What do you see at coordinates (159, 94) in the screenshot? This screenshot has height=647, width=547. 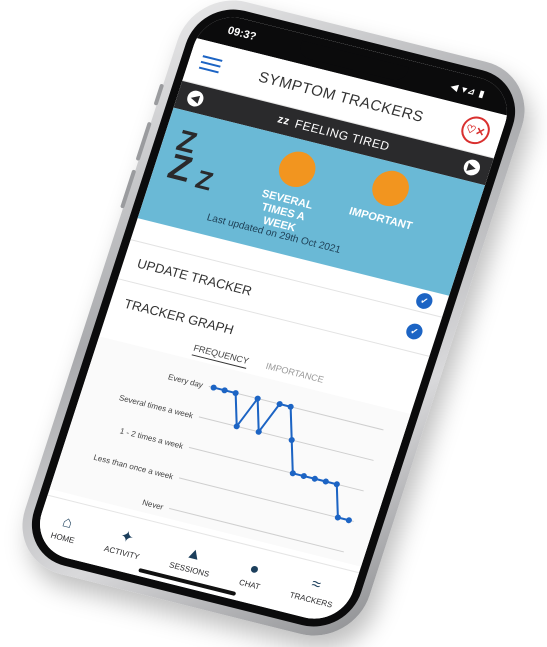 I see `silent-switch` at bounding box center [159, 94].